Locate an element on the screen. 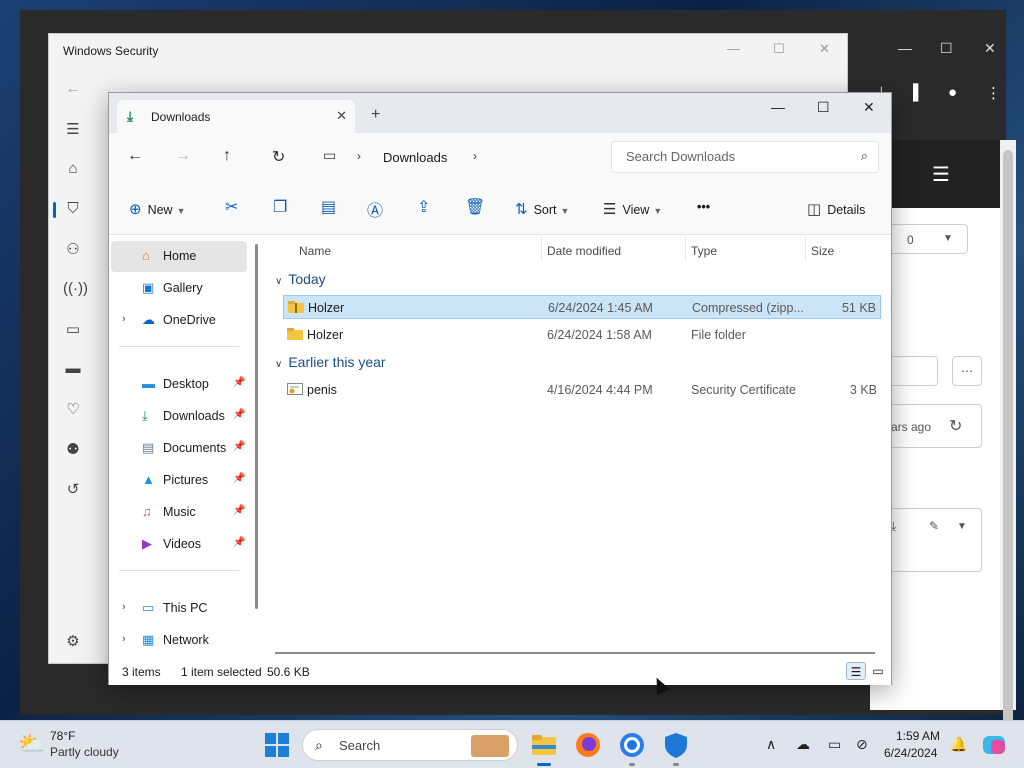 The image size is (1024, 768). family-icon: ⚉ is located at coordinates (73, 449).